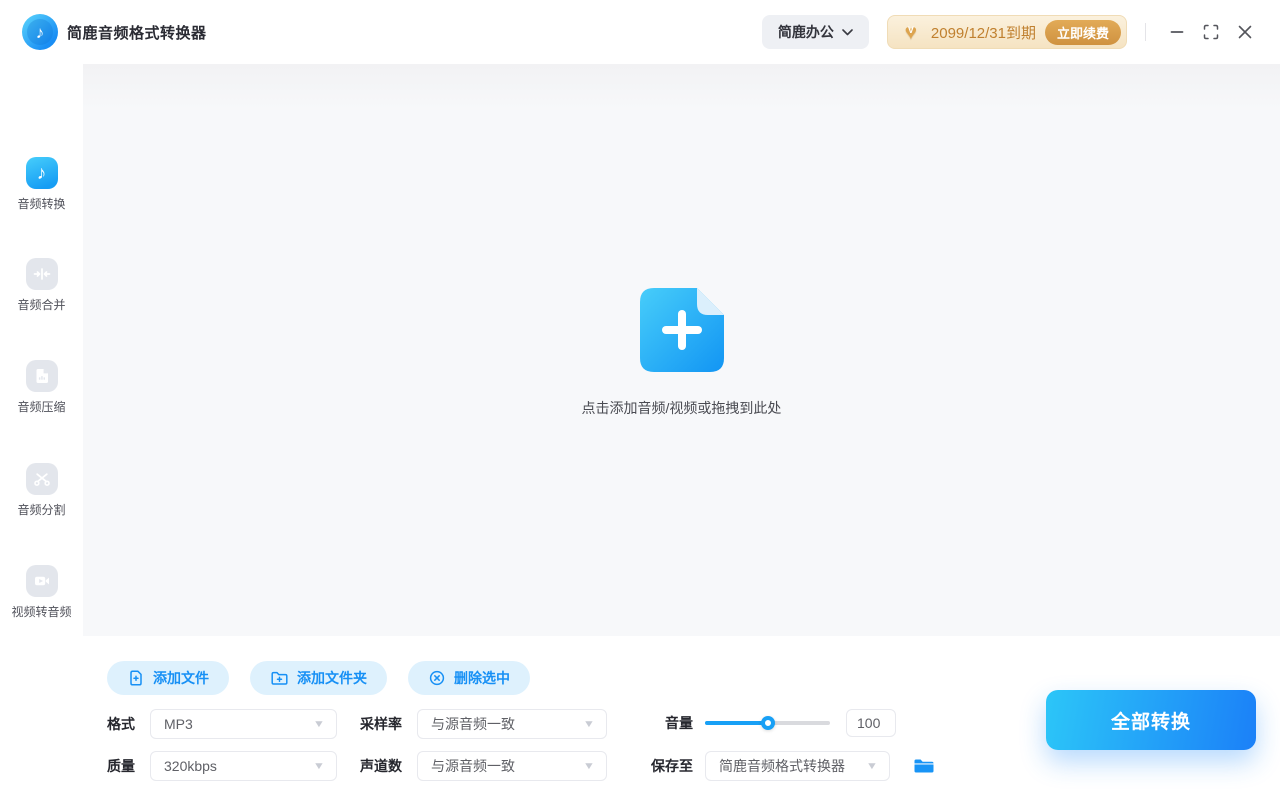 The width and height of the screenshot is (1280, 800). I want to click on minimize-icon, so click(1177, 32).